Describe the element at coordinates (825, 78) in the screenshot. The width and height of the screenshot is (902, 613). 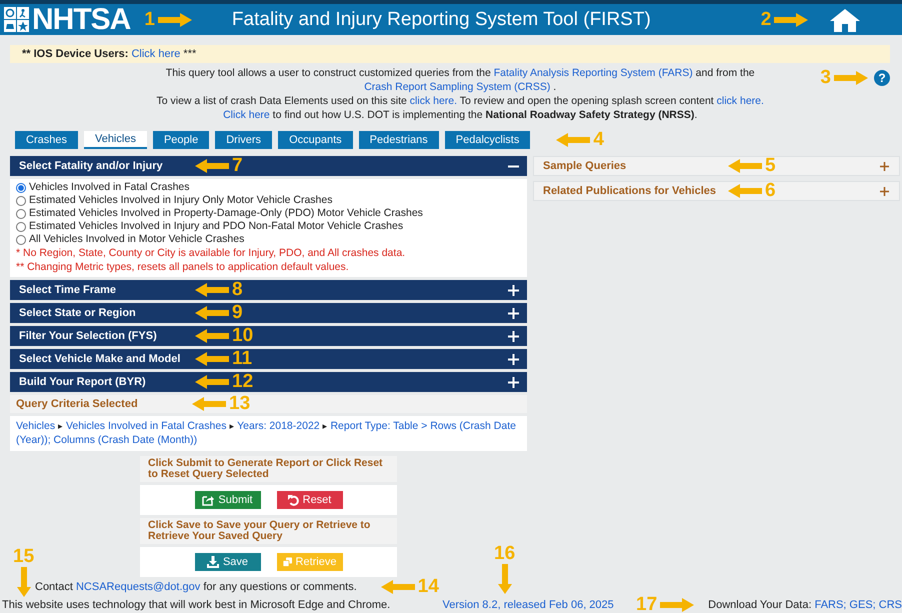
I see `callout-number: 3` at that location.